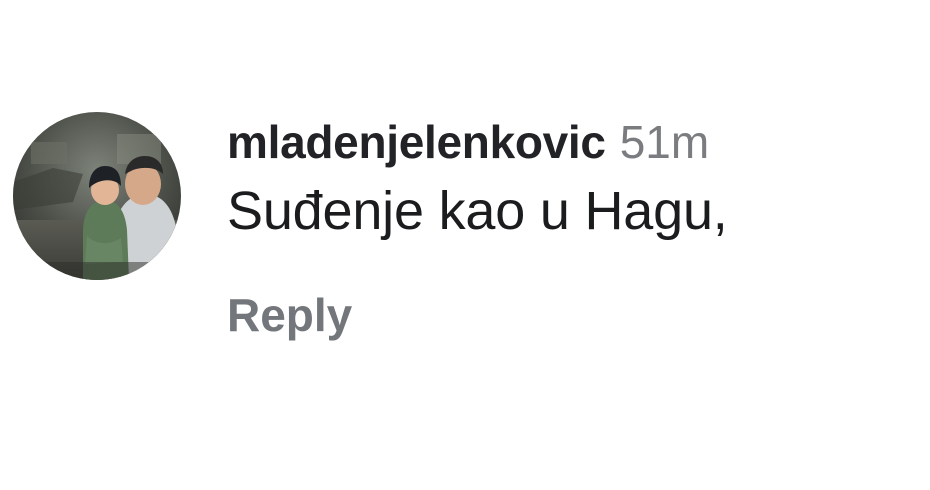 Image resolution: width=930 pixels, height=490 pixels. What do you see at coordinates (477, 211) in the screenshot?
I see `comment-text: Suđenje kao u Hagu,` at bounding box center [477, 211].